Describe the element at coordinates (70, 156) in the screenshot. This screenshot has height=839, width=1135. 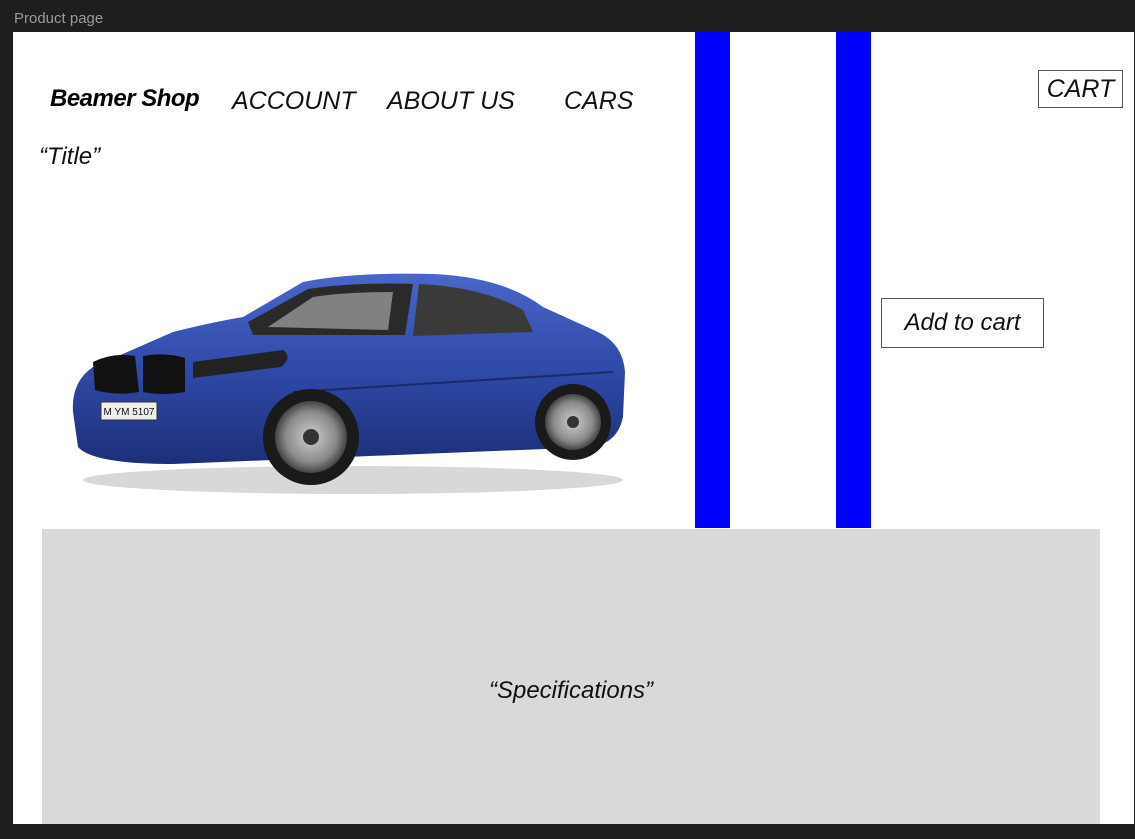
I see `product-title: “Title”` at that location.